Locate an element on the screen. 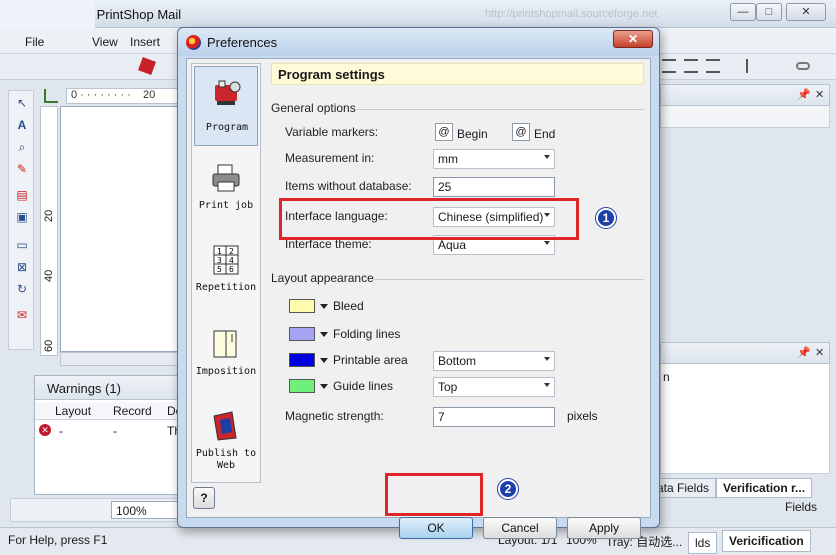  panel-pin-icon: 📌 is located at coordinates (804, 94).